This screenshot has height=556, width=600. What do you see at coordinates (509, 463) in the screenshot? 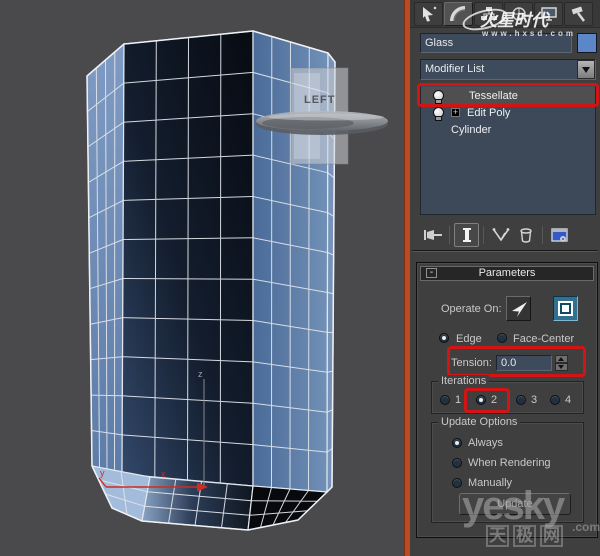
I see `when-rendering-label: When Rendering` at bounding box center [509, 463].